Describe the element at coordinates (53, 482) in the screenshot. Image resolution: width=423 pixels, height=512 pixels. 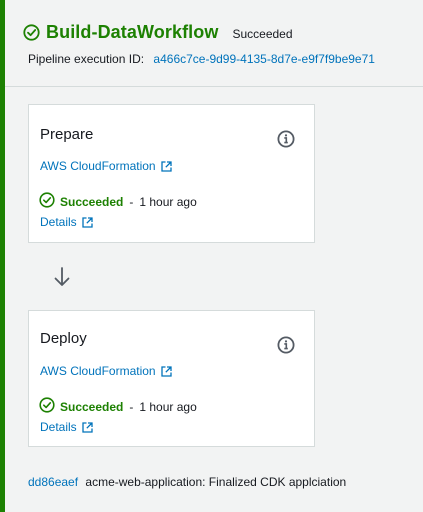
I see `commit-id-link: dd86eaef` at that location.